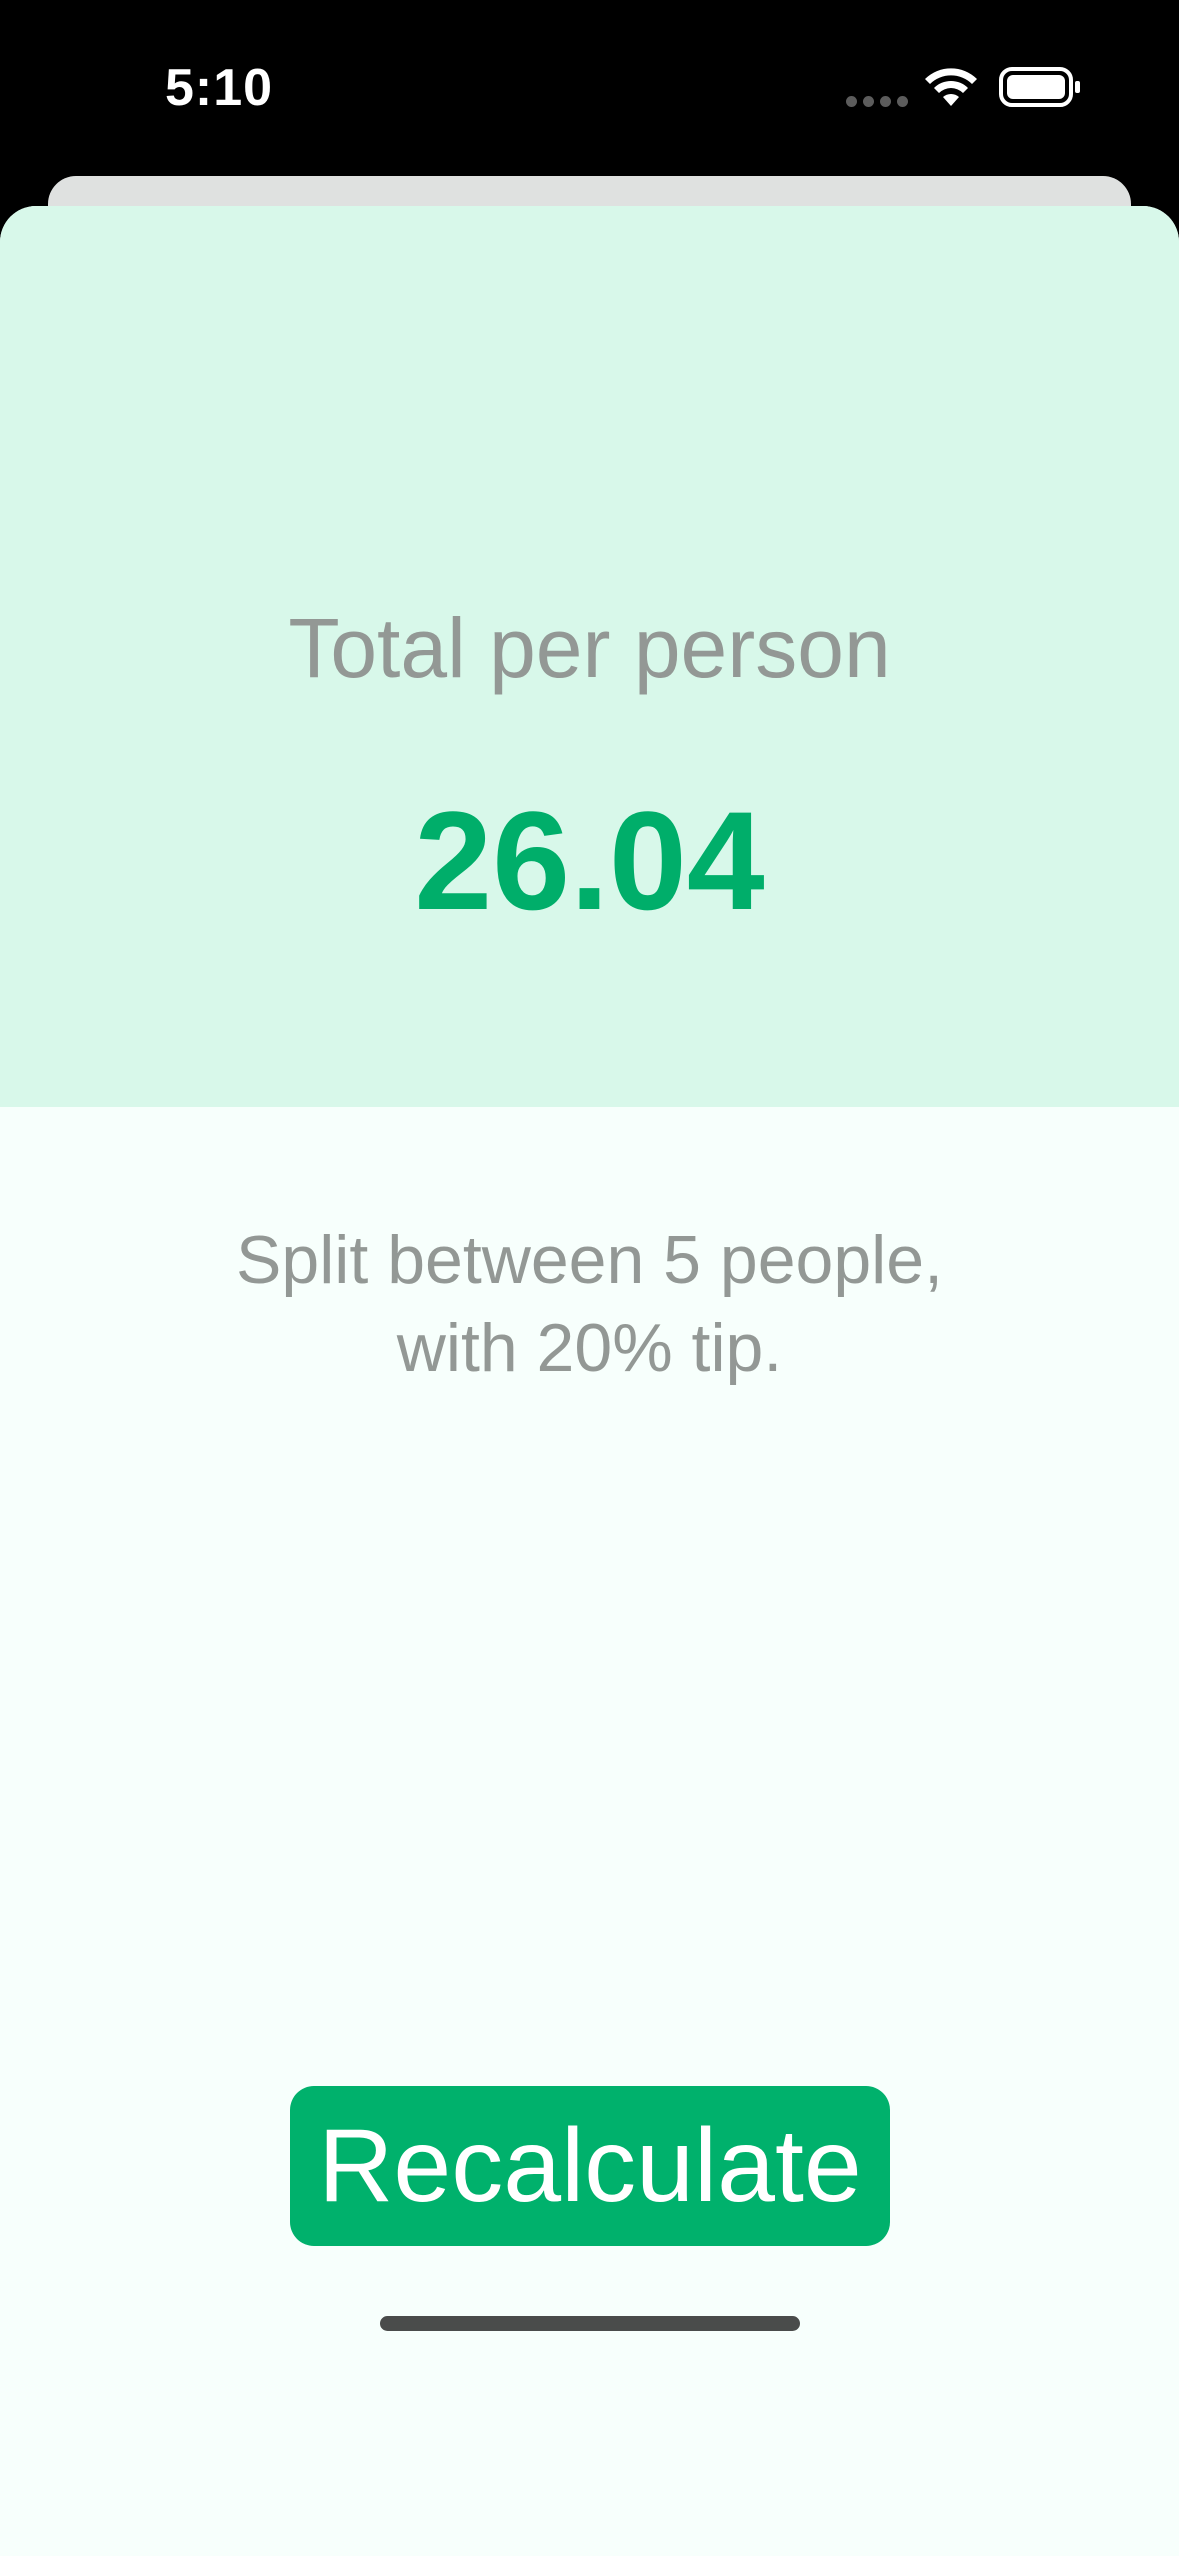  I want to click on status-time: 5:10, so click(219, 88).